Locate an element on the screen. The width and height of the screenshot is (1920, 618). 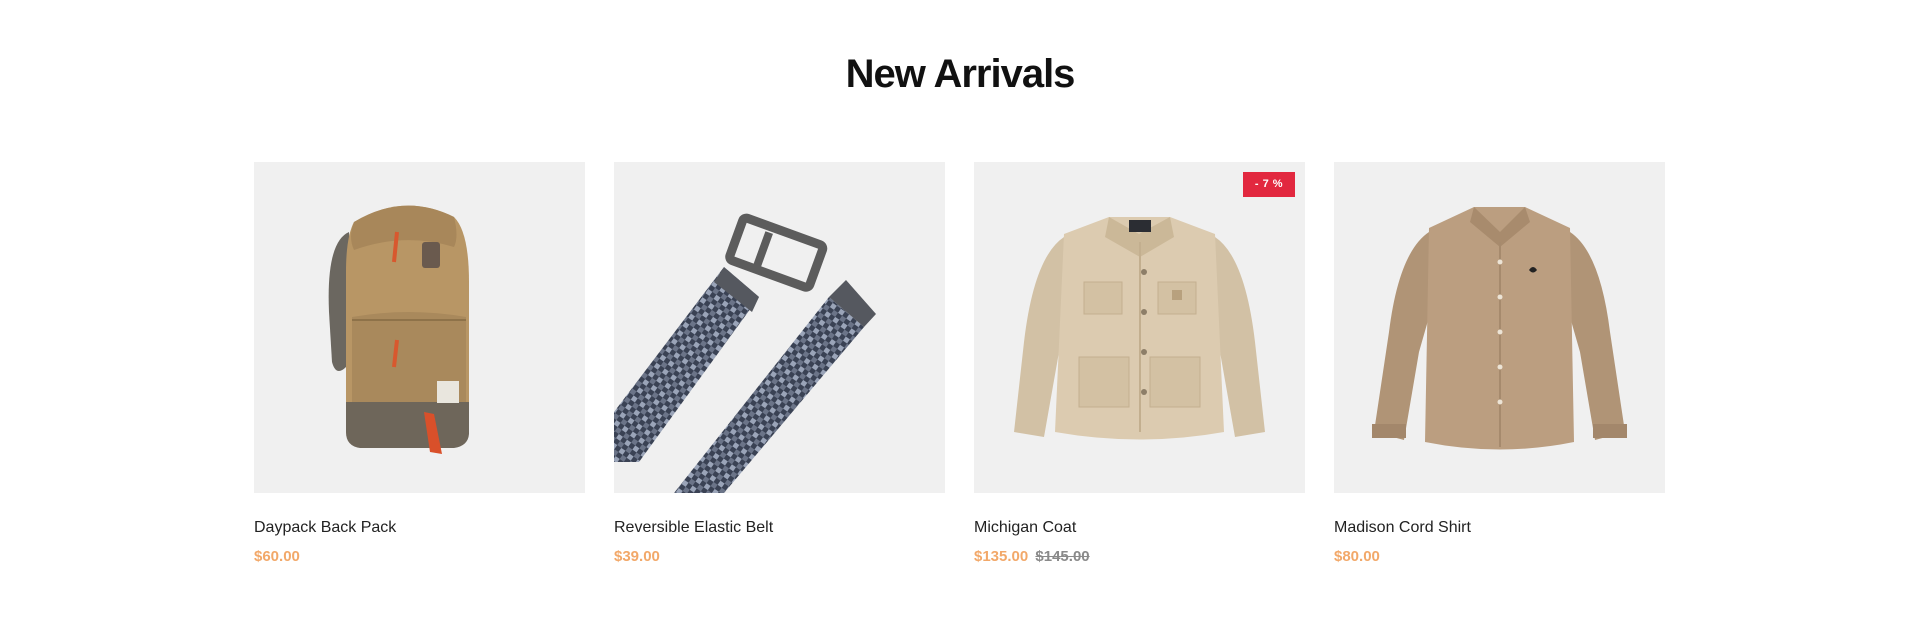
coat-image is located at coordinates (1139, 328).